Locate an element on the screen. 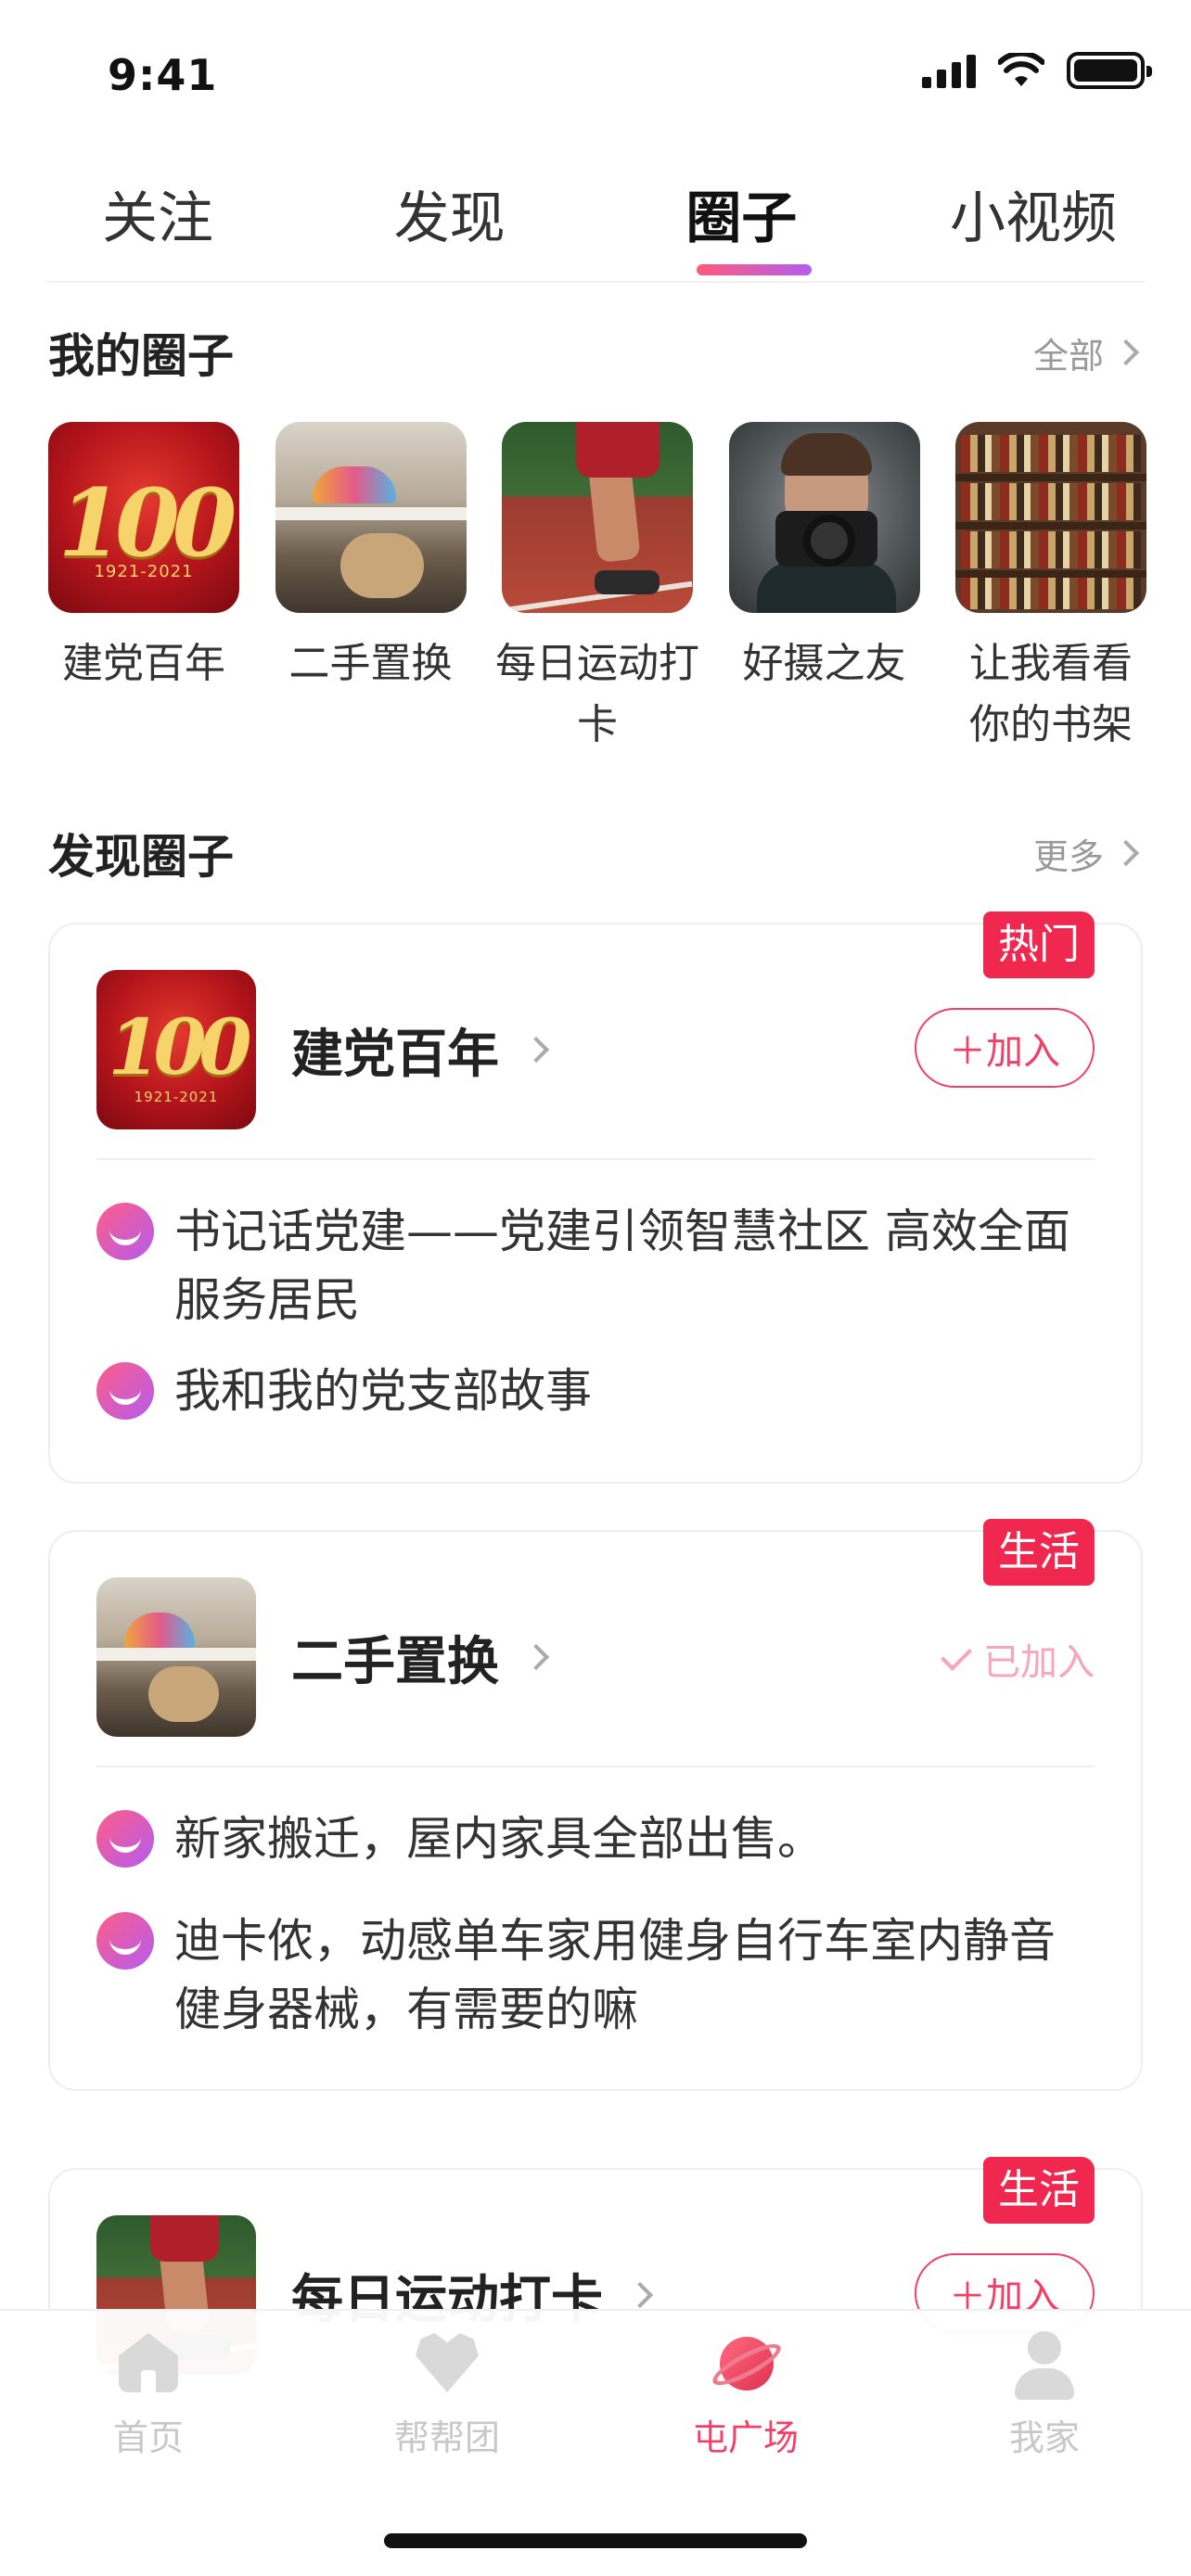  card-header: 100 1921-2021 建党百年 ＋加入 is located at coordinates (595, 1049).